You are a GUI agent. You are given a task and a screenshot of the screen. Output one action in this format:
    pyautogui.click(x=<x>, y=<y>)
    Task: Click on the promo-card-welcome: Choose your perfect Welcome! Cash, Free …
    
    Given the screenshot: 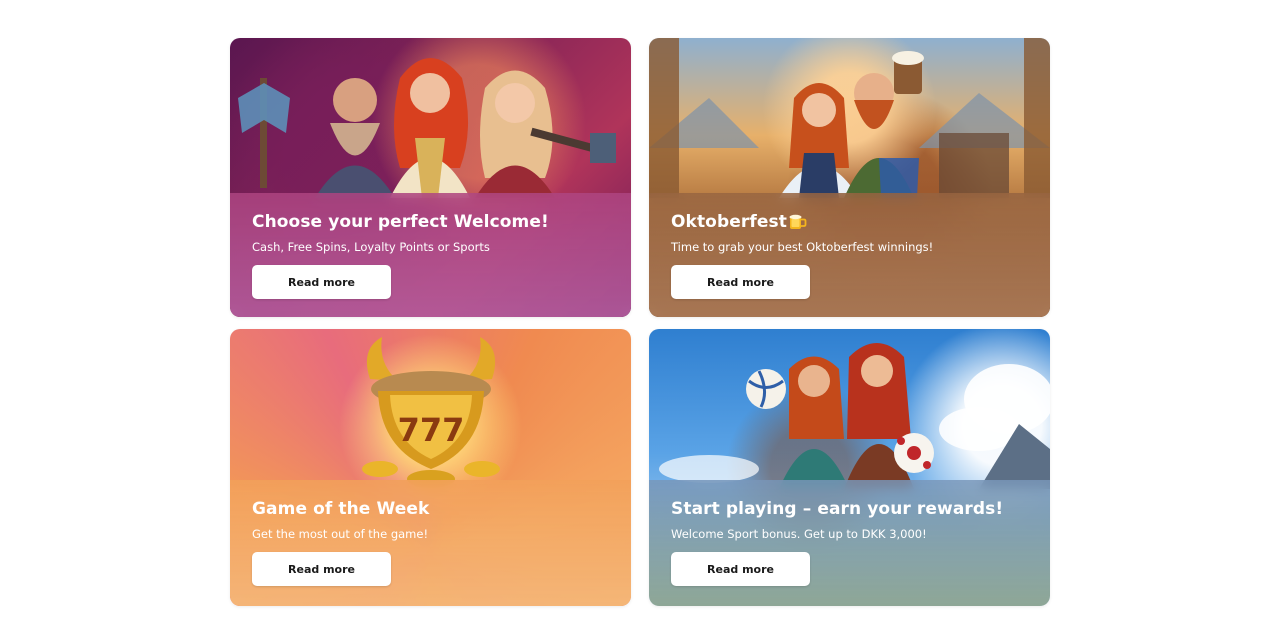 What is the action you would take?
    pyautogui.click(x=430, y=177)
    